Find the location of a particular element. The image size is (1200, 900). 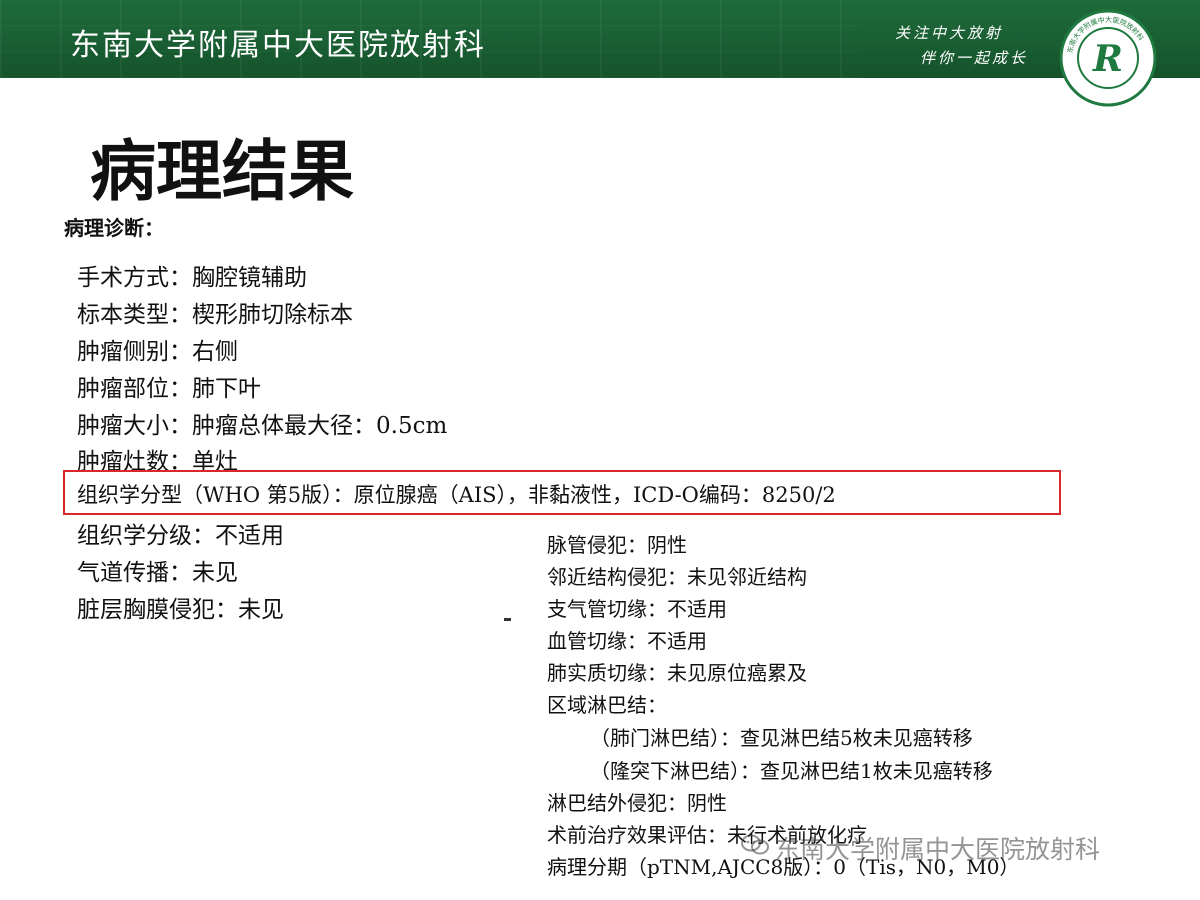

wechat-icon is located at coordinates (755, 844).